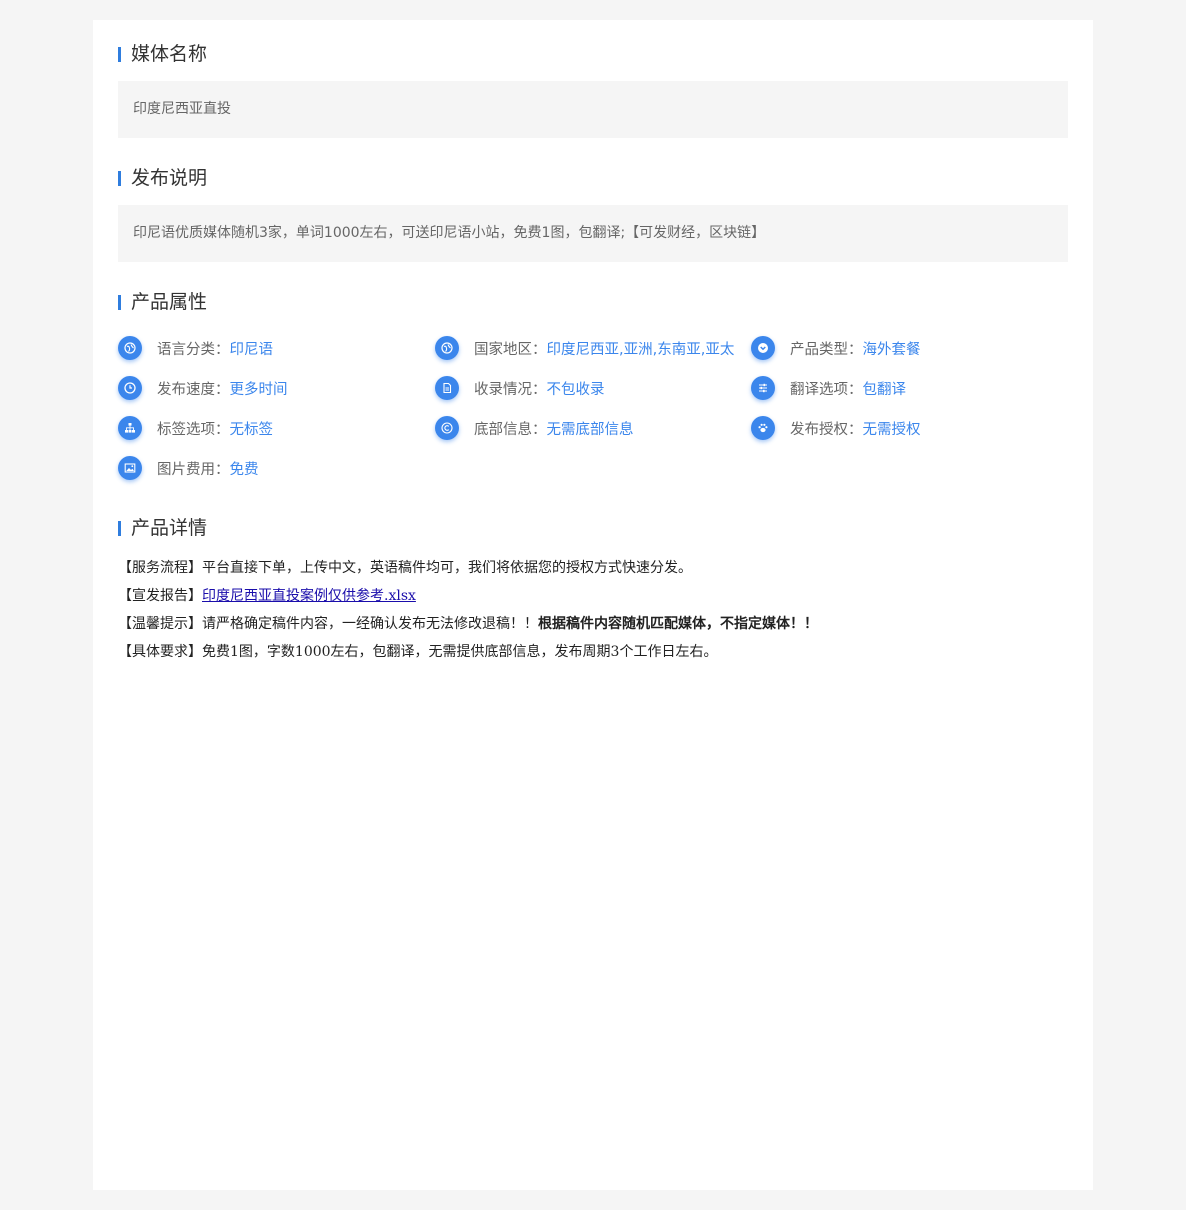 This screenshot has width=1186, height=1210. What do you see at coordinates (130, 388) in the screenshot?
I see `clock-icon` at bounding box center [130, 388].